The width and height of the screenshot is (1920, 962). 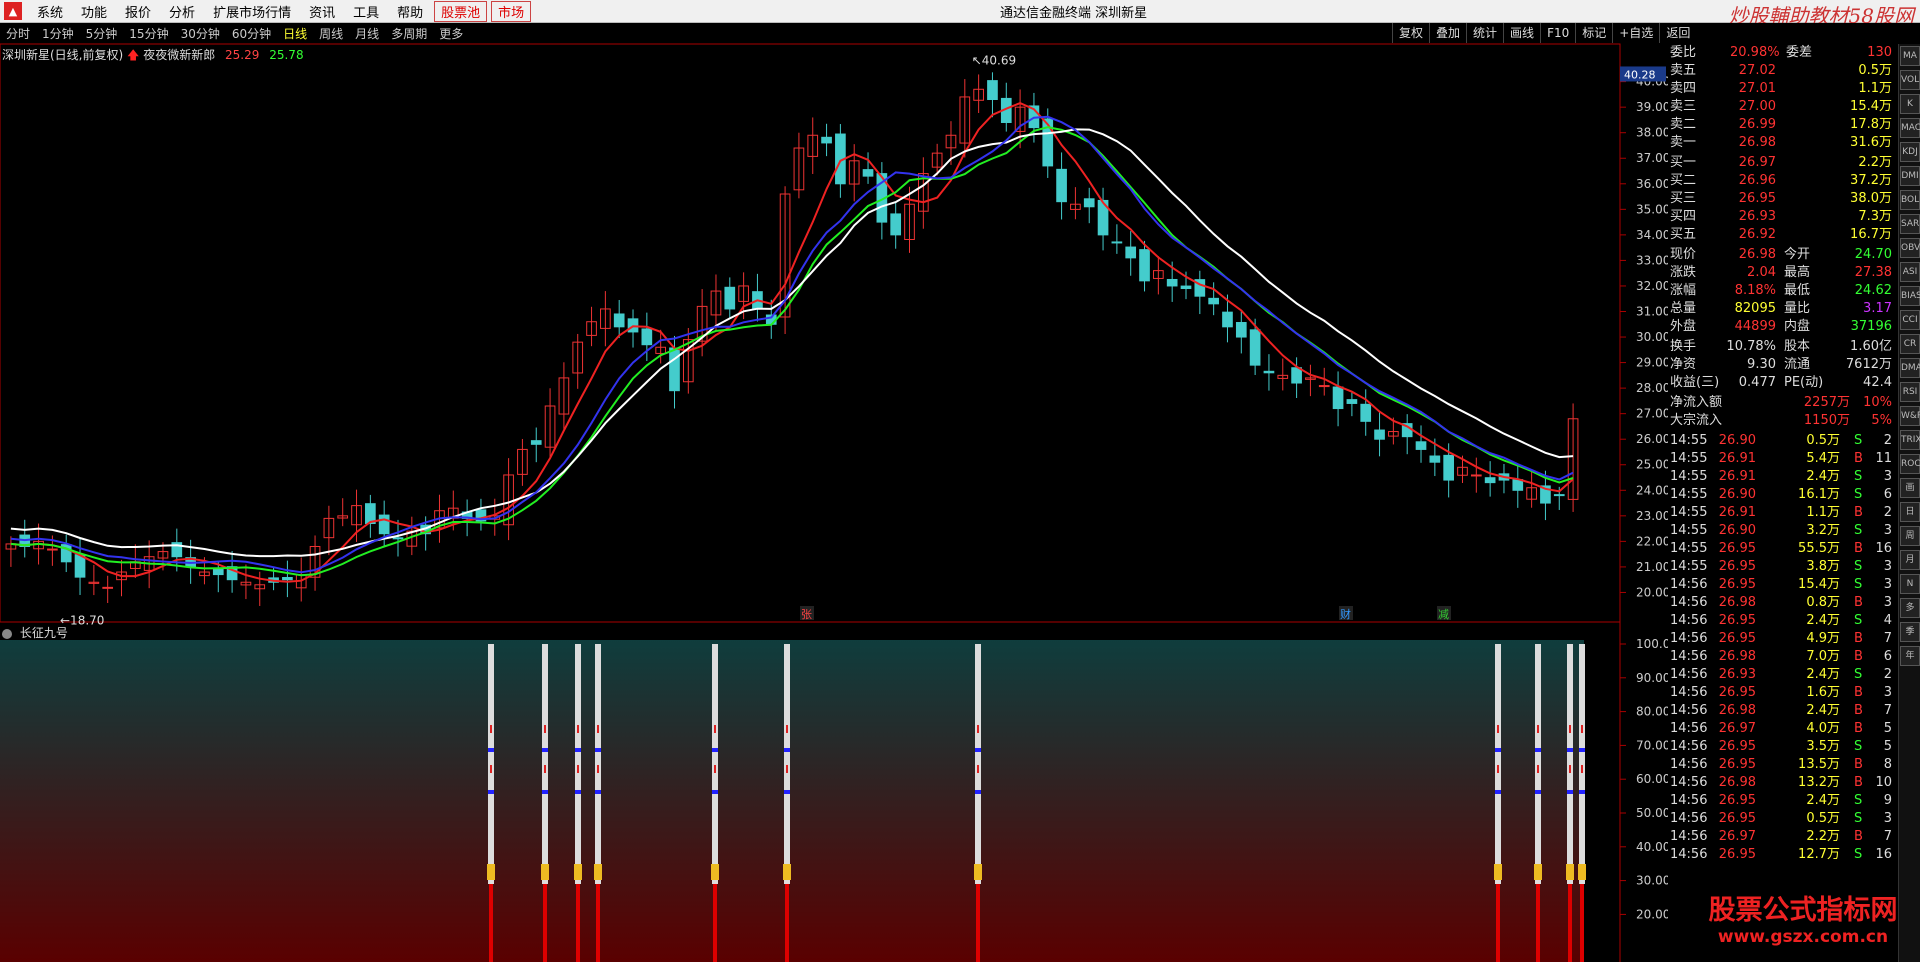 I want to click on sidebar-item-24: 季, so click(x=1910, y=632).